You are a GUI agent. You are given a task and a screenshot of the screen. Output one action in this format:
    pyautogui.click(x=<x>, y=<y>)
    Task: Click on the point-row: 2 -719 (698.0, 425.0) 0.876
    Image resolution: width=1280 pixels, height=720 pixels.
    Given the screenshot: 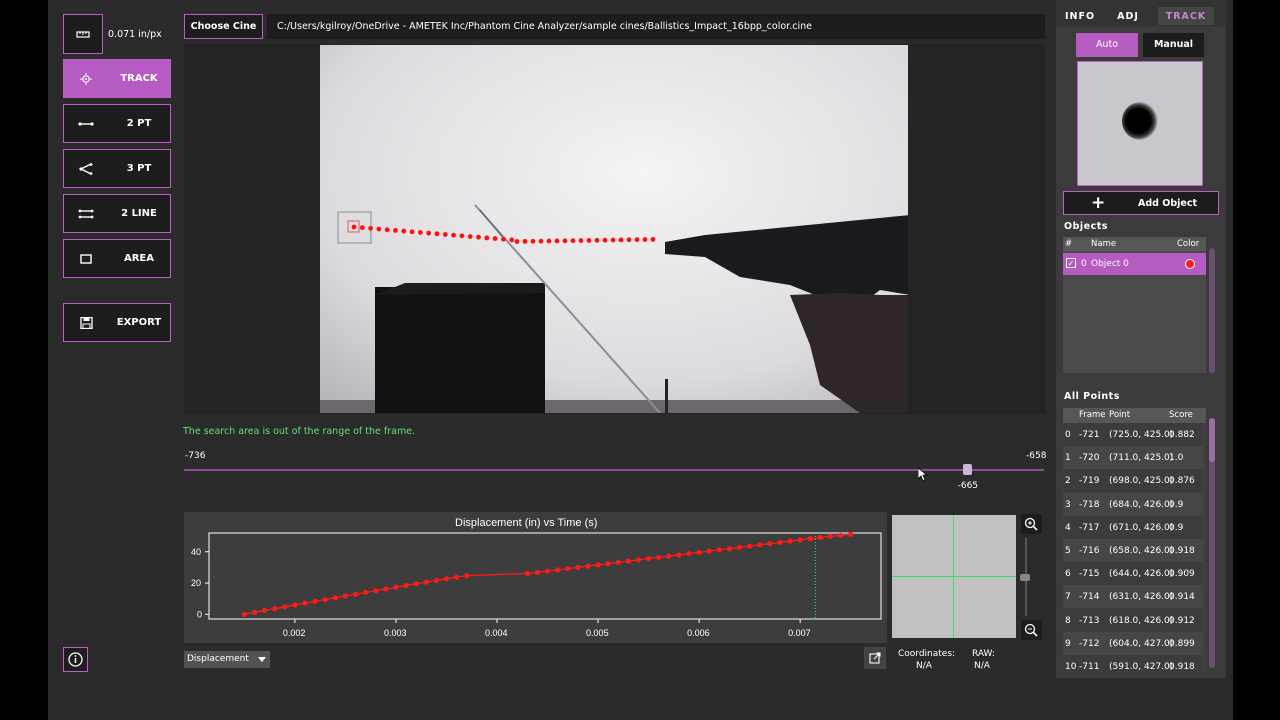 What is the action you would take?
    pyautogui.click(x=1133, y=481)
    